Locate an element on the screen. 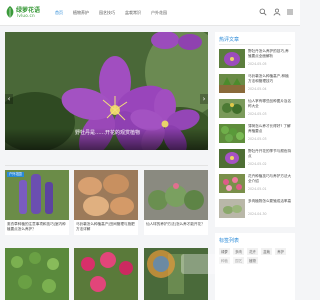  main-nav: 首页 植物养护 园艺技巧 盆栽常识 户外花园 is located at coordinates (111, 12).